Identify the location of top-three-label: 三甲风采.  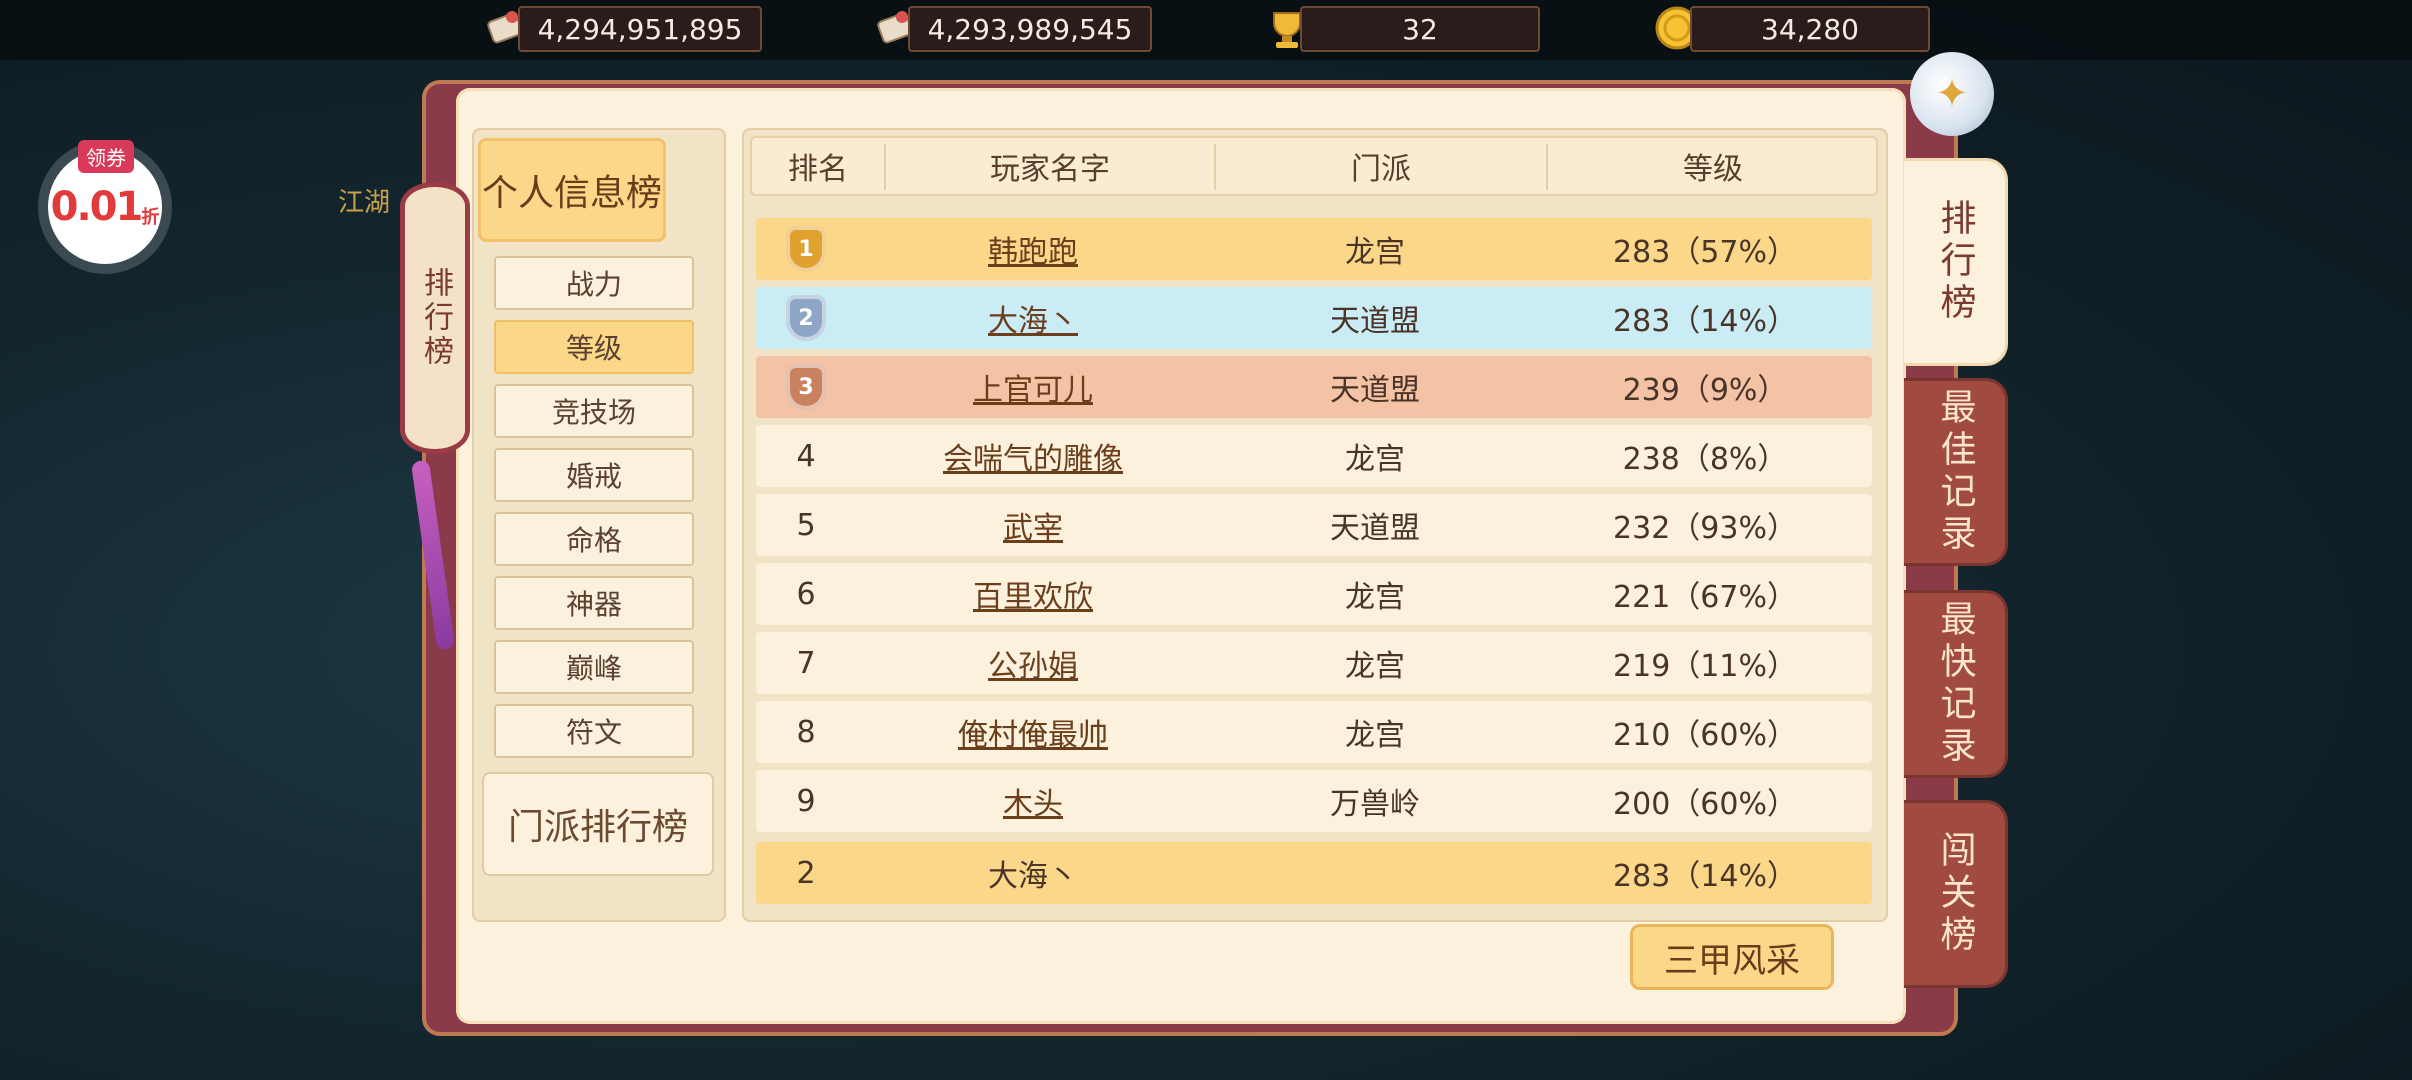
(1732, 960).